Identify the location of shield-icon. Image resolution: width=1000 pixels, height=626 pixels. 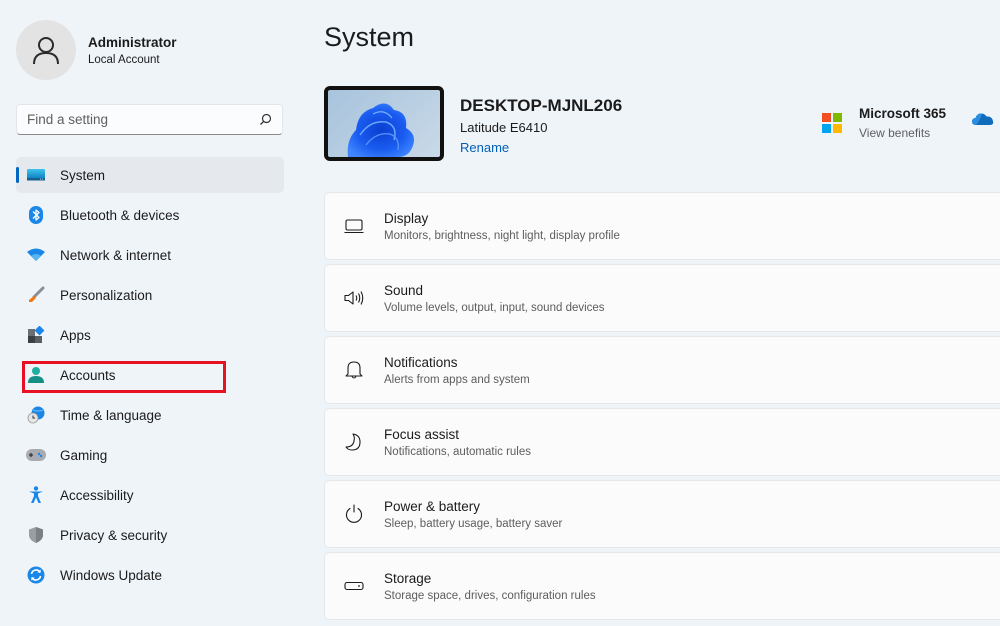
(36, 535).